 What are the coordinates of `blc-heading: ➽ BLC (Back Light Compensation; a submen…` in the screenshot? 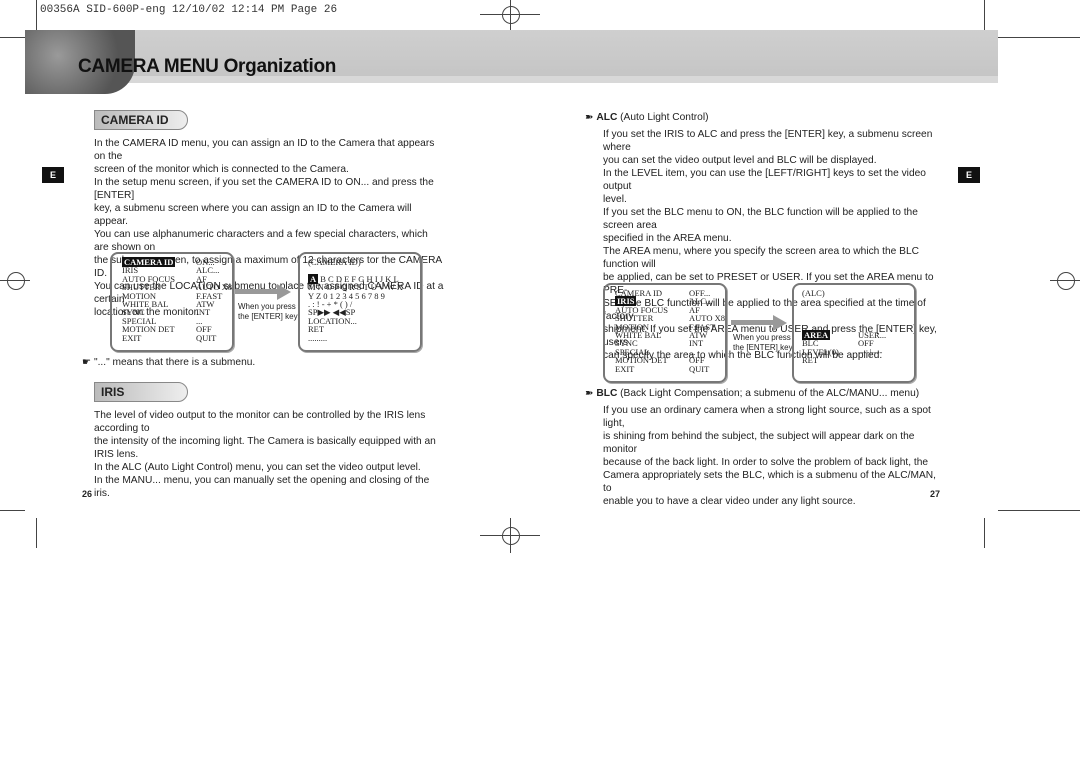 It's located at (752, 393).